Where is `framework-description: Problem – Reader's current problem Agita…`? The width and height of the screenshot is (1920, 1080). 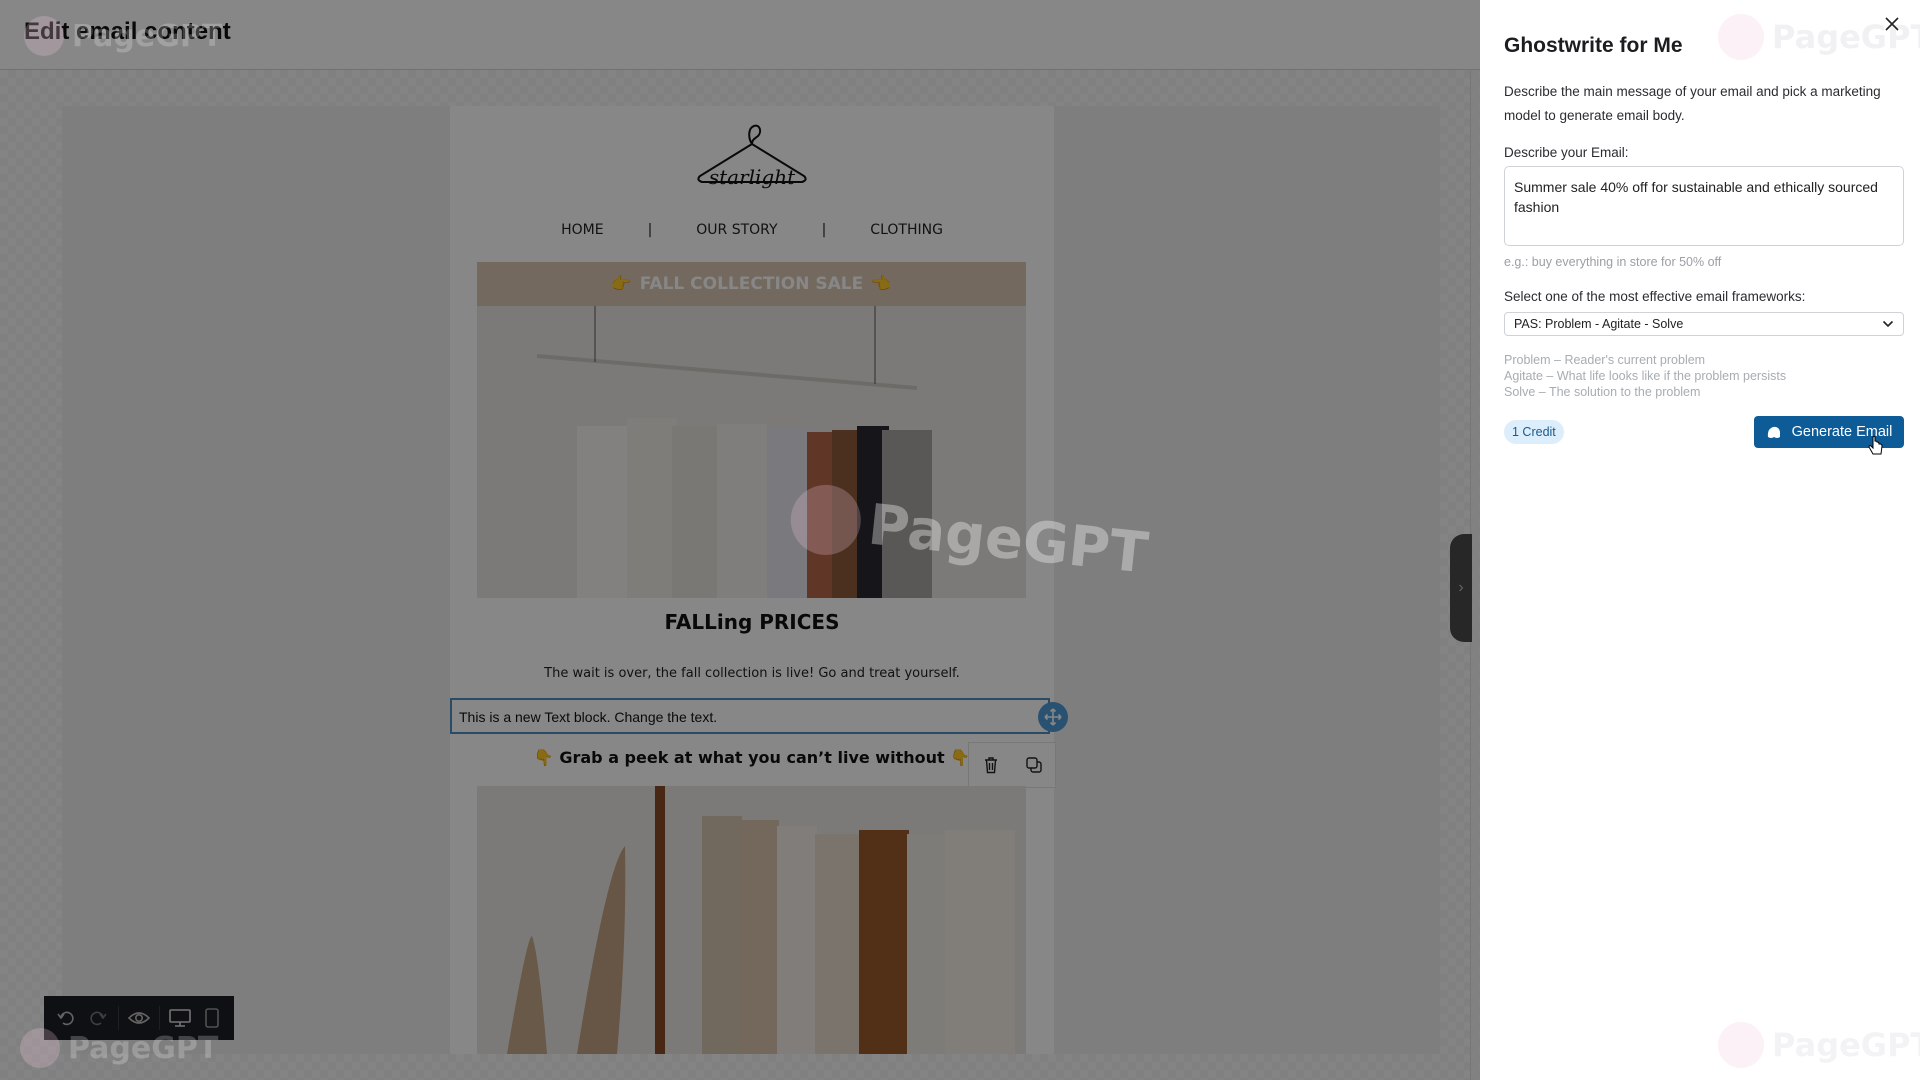
framework-description: Problem – Reader's current problem Agita… is located at coordinates (1645, 376).